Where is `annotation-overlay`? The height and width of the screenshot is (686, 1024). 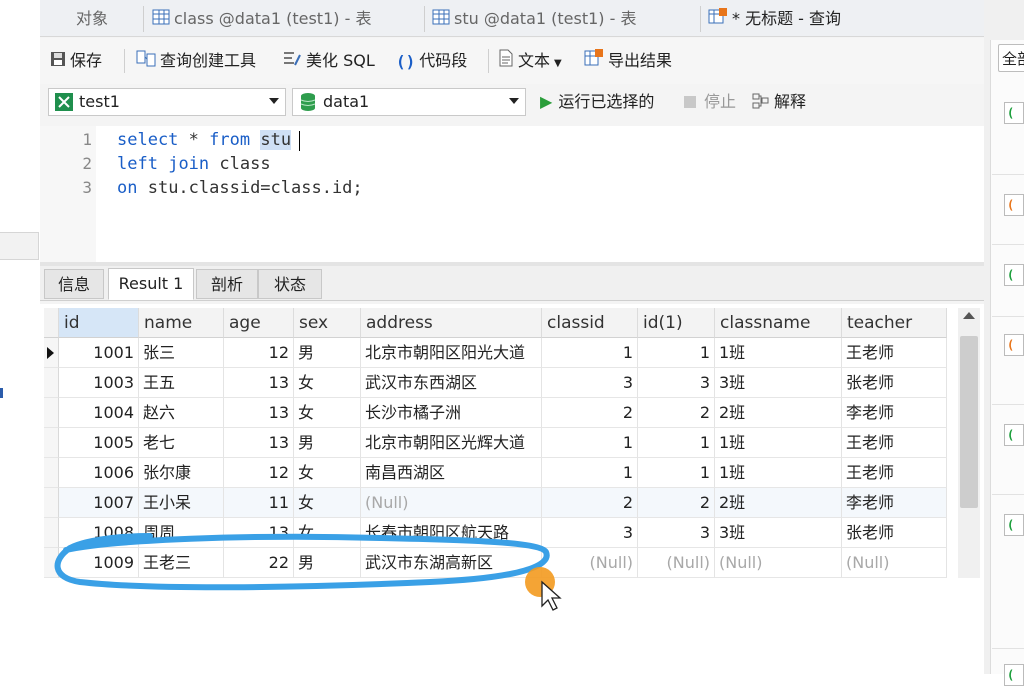 annotation-overlay is located at coordinates (308, 572).